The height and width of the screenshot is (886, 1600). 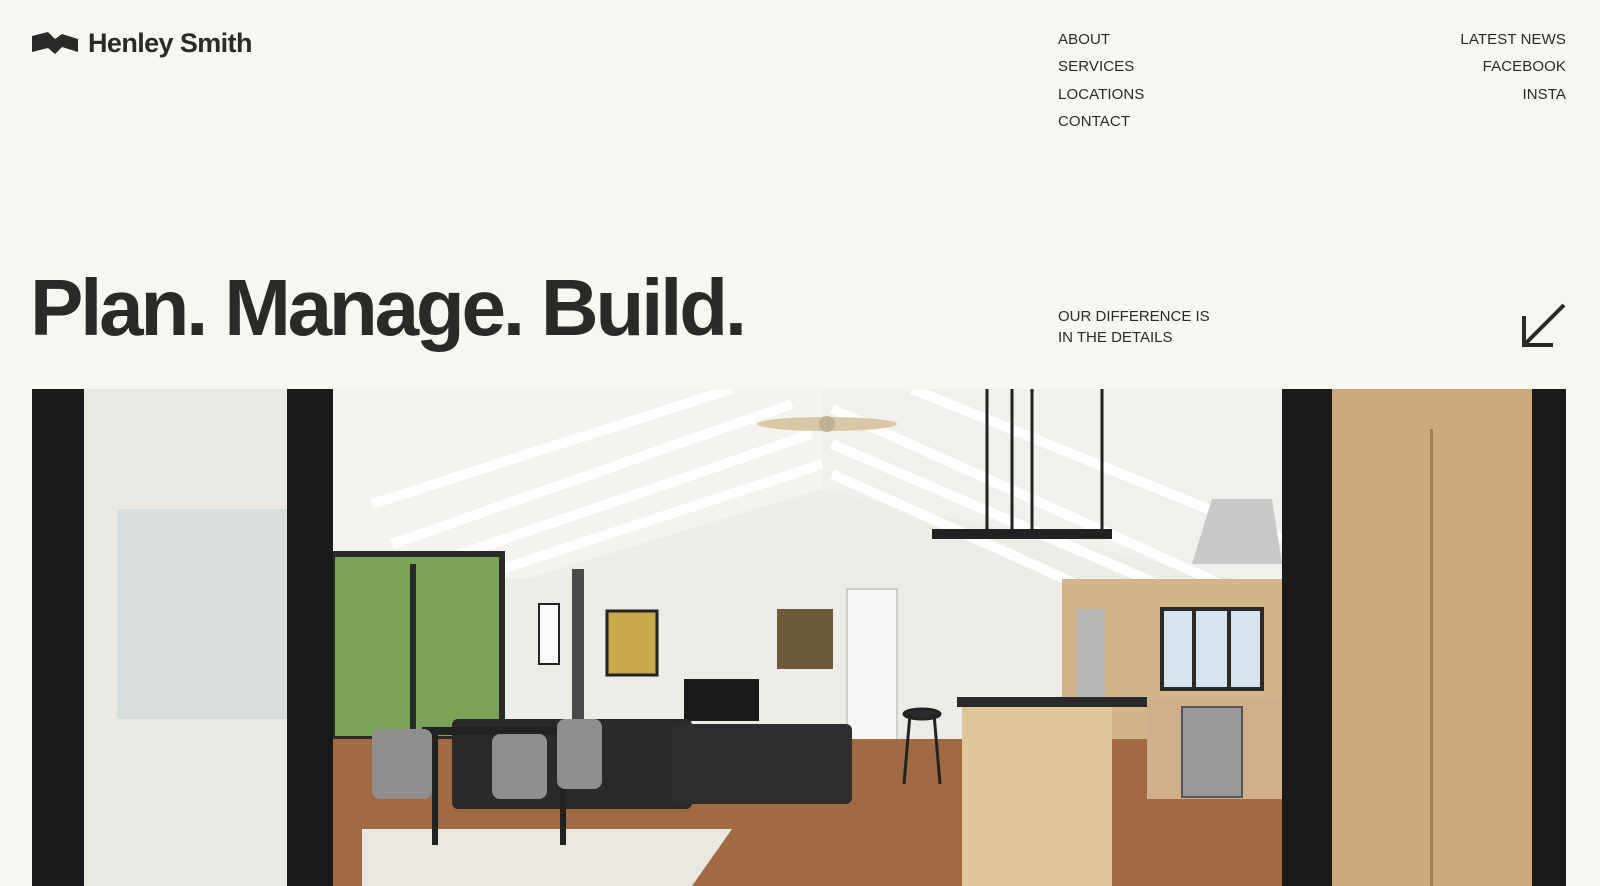 What do you see at coordinates (1094, 121) in the screenshot?
I see `nav-link-contact: CONTACT` at bounding box center [1094, 121].